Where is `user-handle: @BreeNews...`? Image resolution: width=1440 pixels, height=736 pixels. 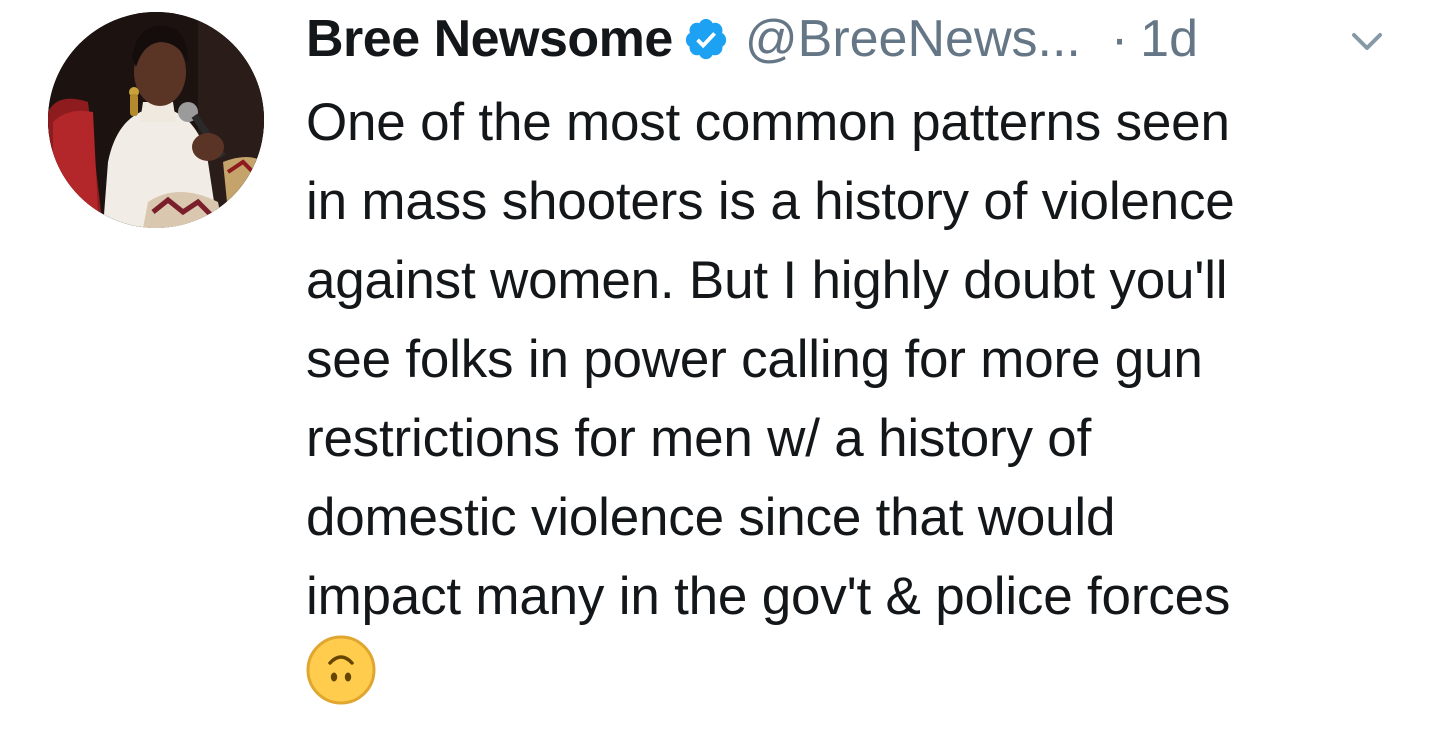 user-handle: @BreeNews... is located at coordinates (913, 39).